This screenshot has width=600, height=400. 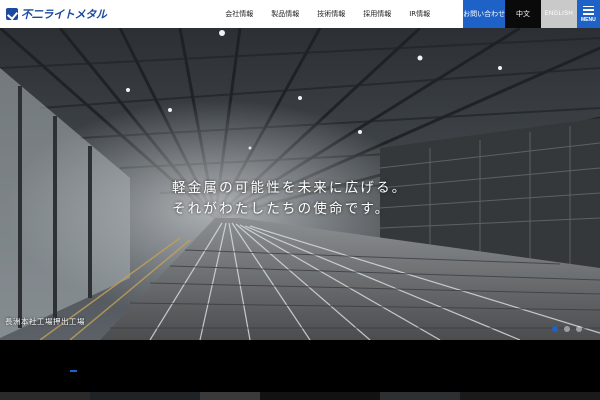 I want to click on hamburger-icon, so click(x=588, y=10).